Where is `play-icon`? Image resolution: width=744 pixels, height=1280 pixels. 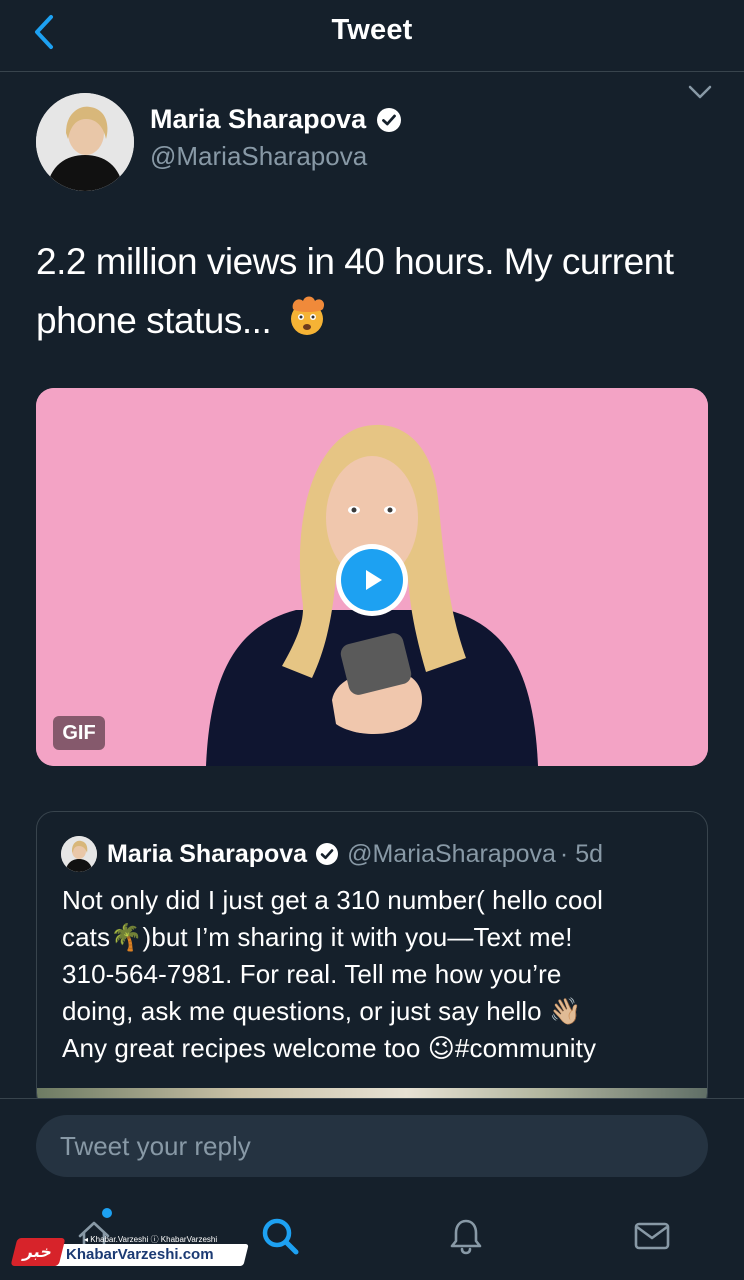
play-icon is located at coordinates (372, 580).